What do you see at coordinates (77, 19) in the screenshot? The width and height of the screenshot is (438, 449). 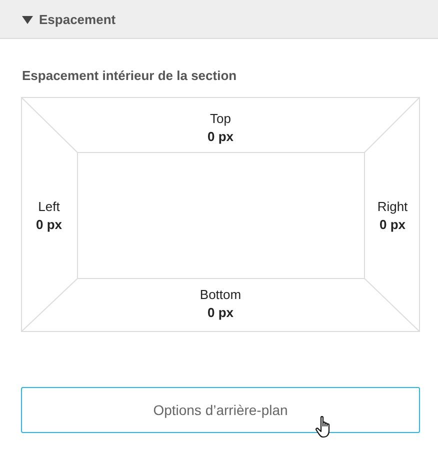 I see `section-title: Espacement` at bounding box center [77, 19].